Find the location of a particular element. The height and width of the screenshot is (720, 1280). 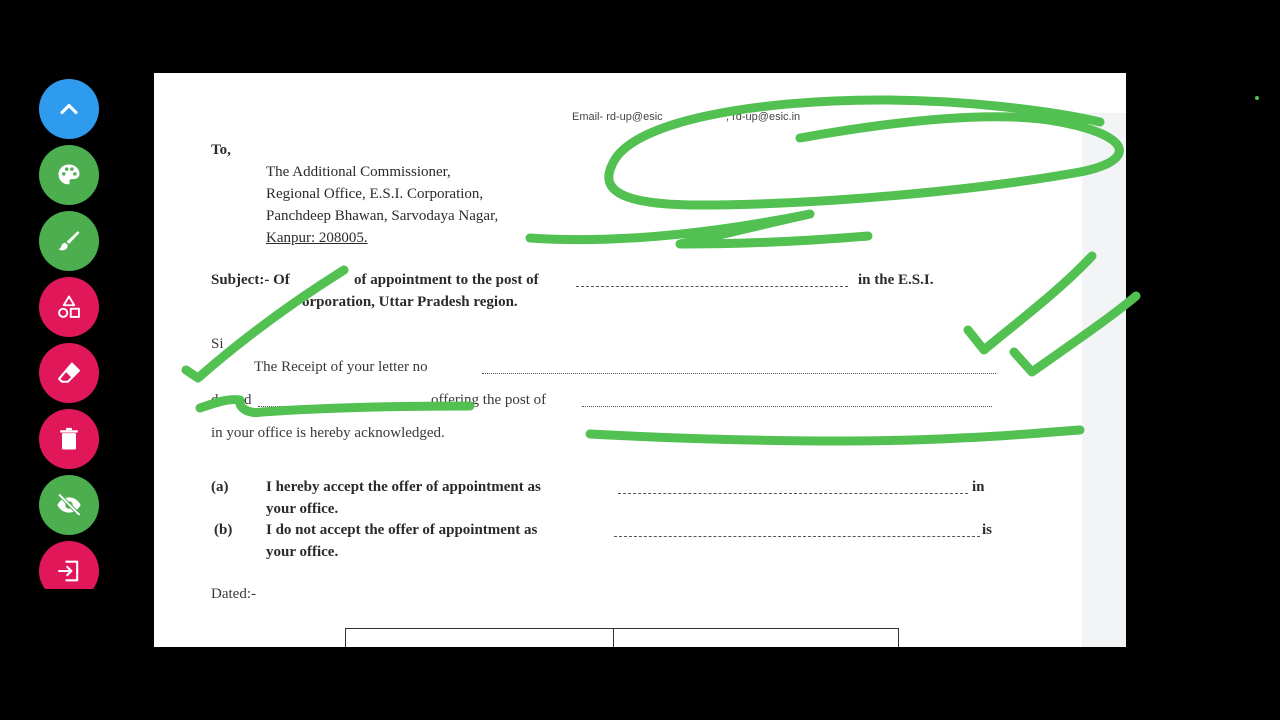

address-line-1: The Additional Commissioner, is located at coordinates (358, 172).